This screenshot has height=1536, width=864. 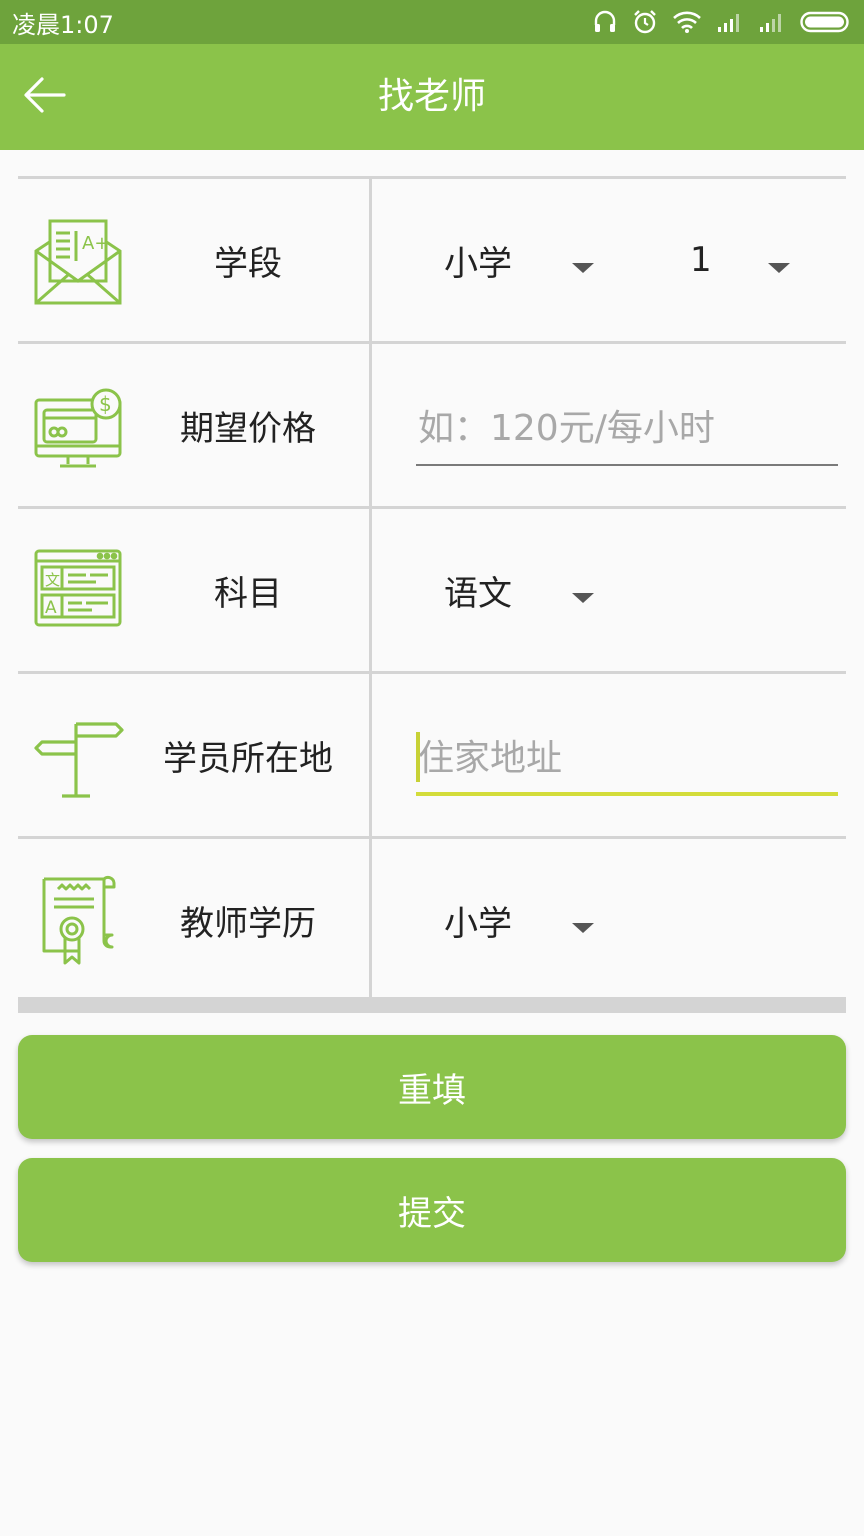 I want to click on report-card-icon: A+, so click(x=78, y=261).